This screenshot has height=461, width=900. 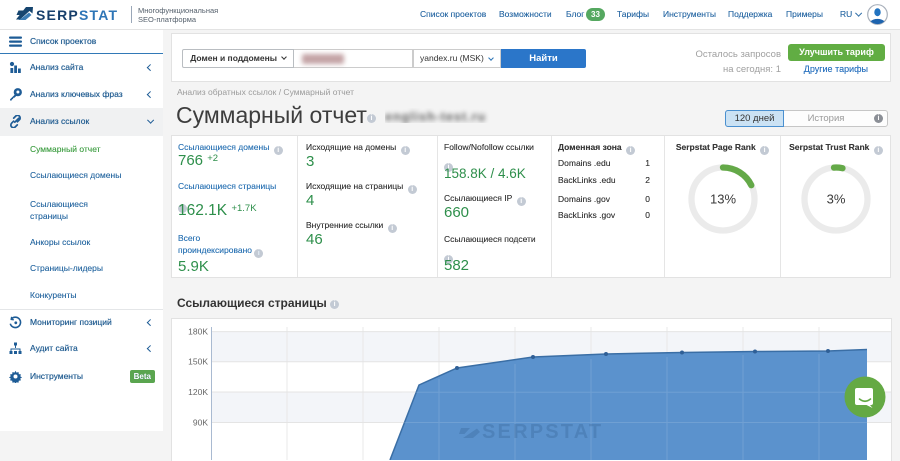 What do you see at coordinates (723, 199) in the screenshot?
I see `svg-text: 13%` at bounding box center [723, 199].